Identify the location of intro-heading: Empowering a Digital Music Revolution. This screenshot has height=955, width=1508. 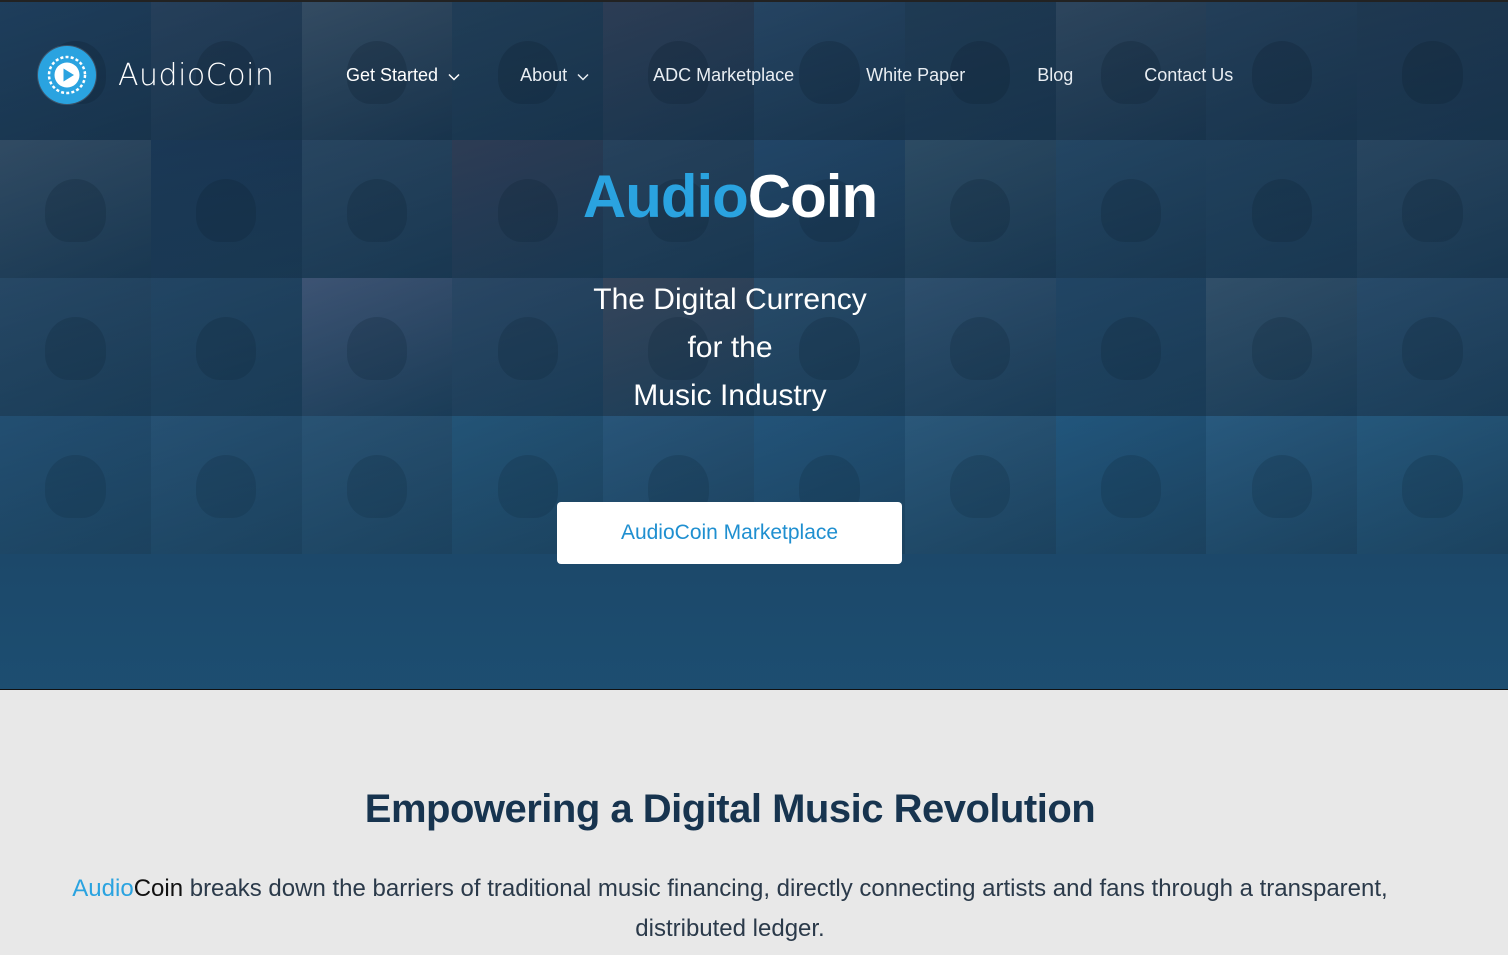
(730, 809).